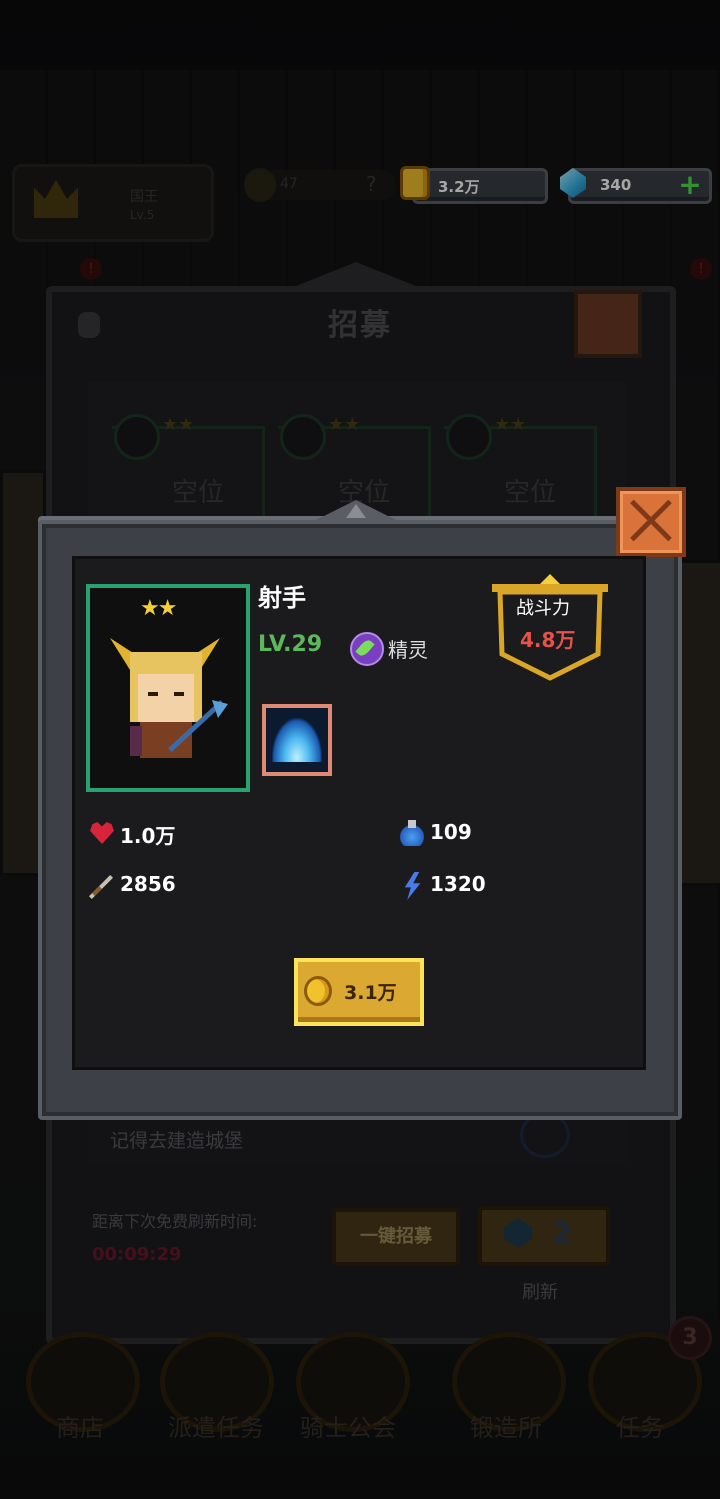 This screenshot has height=1499, width=720. What do you see at coordinates (548, 640) in the screenshot?
I see `combat-power-value: 4.8万` at bounding box center [548, 640].